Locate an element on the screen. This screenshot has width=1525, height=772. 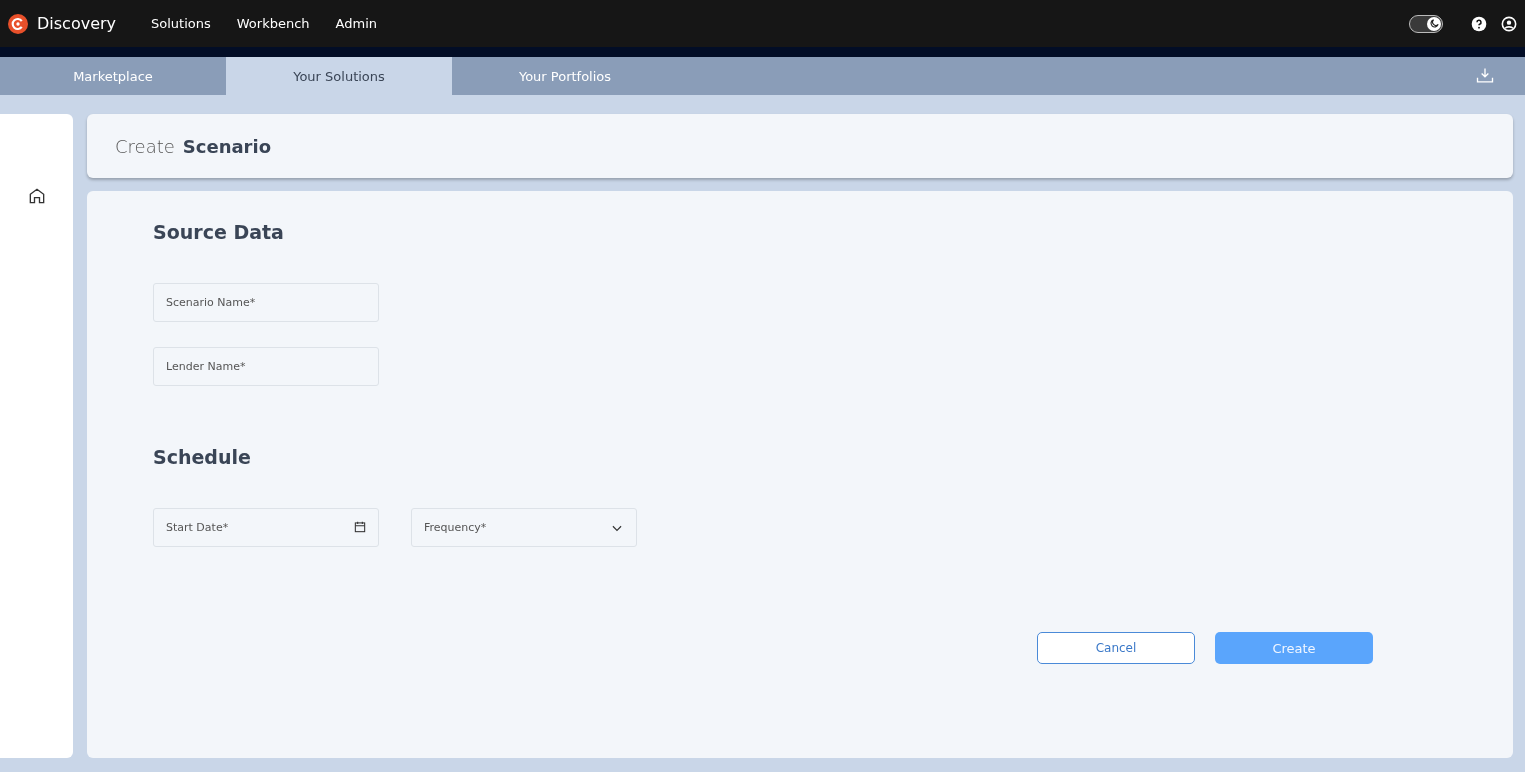
nav-link: Solutions is located at coordinates (181, 23).